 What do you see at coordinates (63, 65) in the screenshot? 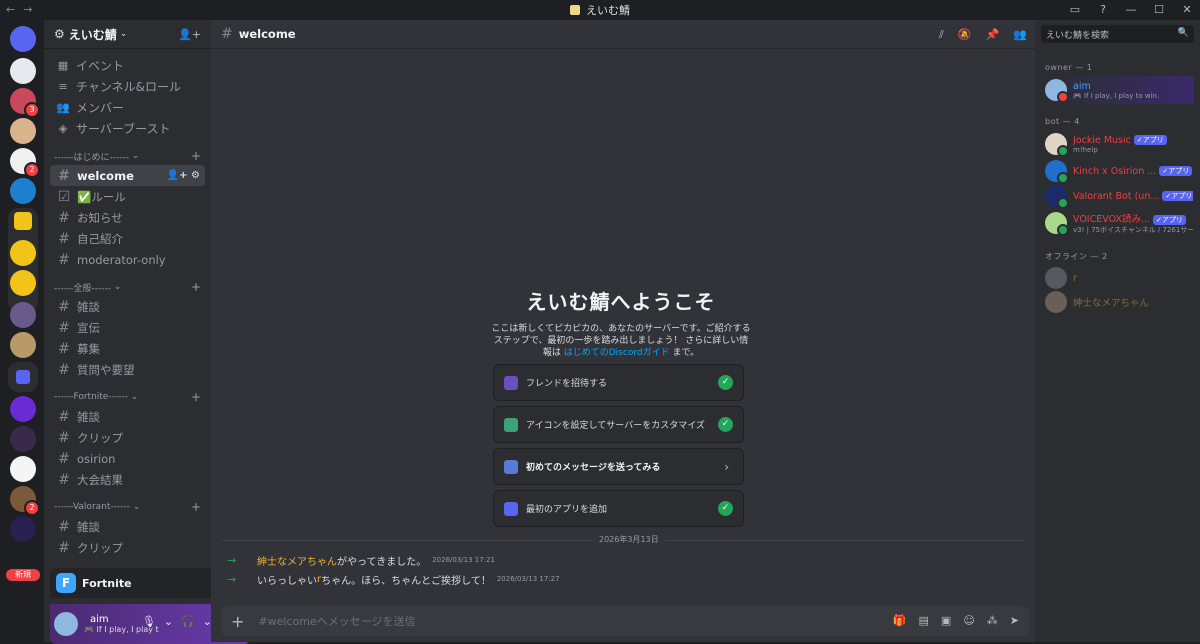
I see `calendar-icon: ▦` at bounding box center [63, 65].